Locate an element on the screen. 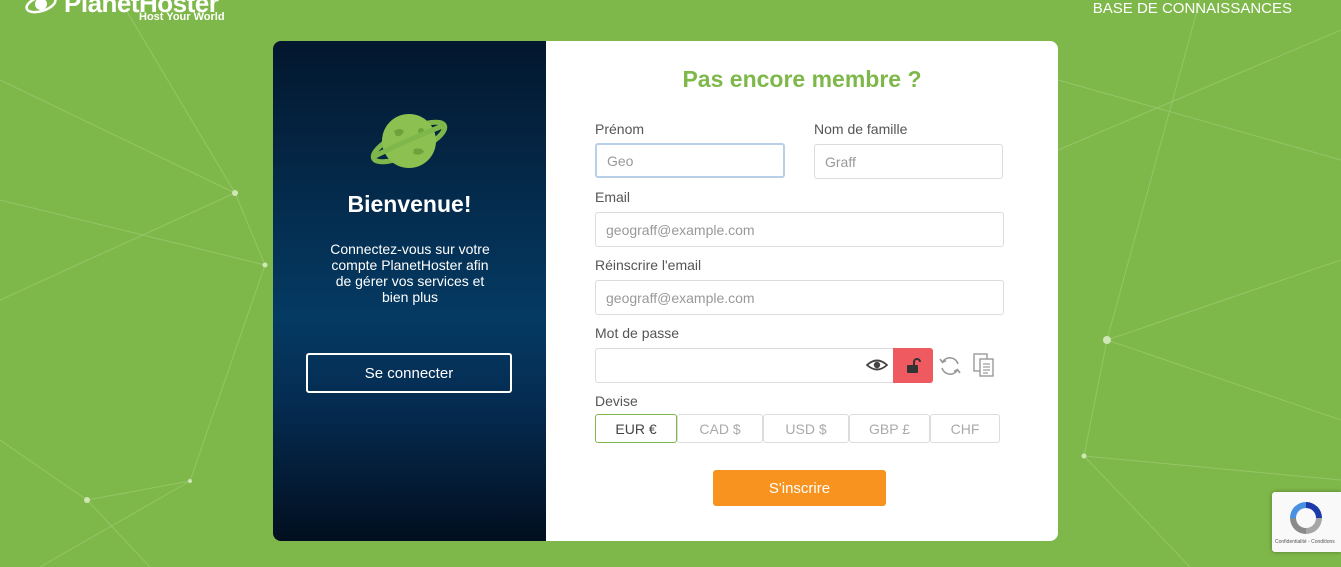 Image resolution: width=1341 pixels, height=567 pixels. password-input is located at coordinates (745, 365).